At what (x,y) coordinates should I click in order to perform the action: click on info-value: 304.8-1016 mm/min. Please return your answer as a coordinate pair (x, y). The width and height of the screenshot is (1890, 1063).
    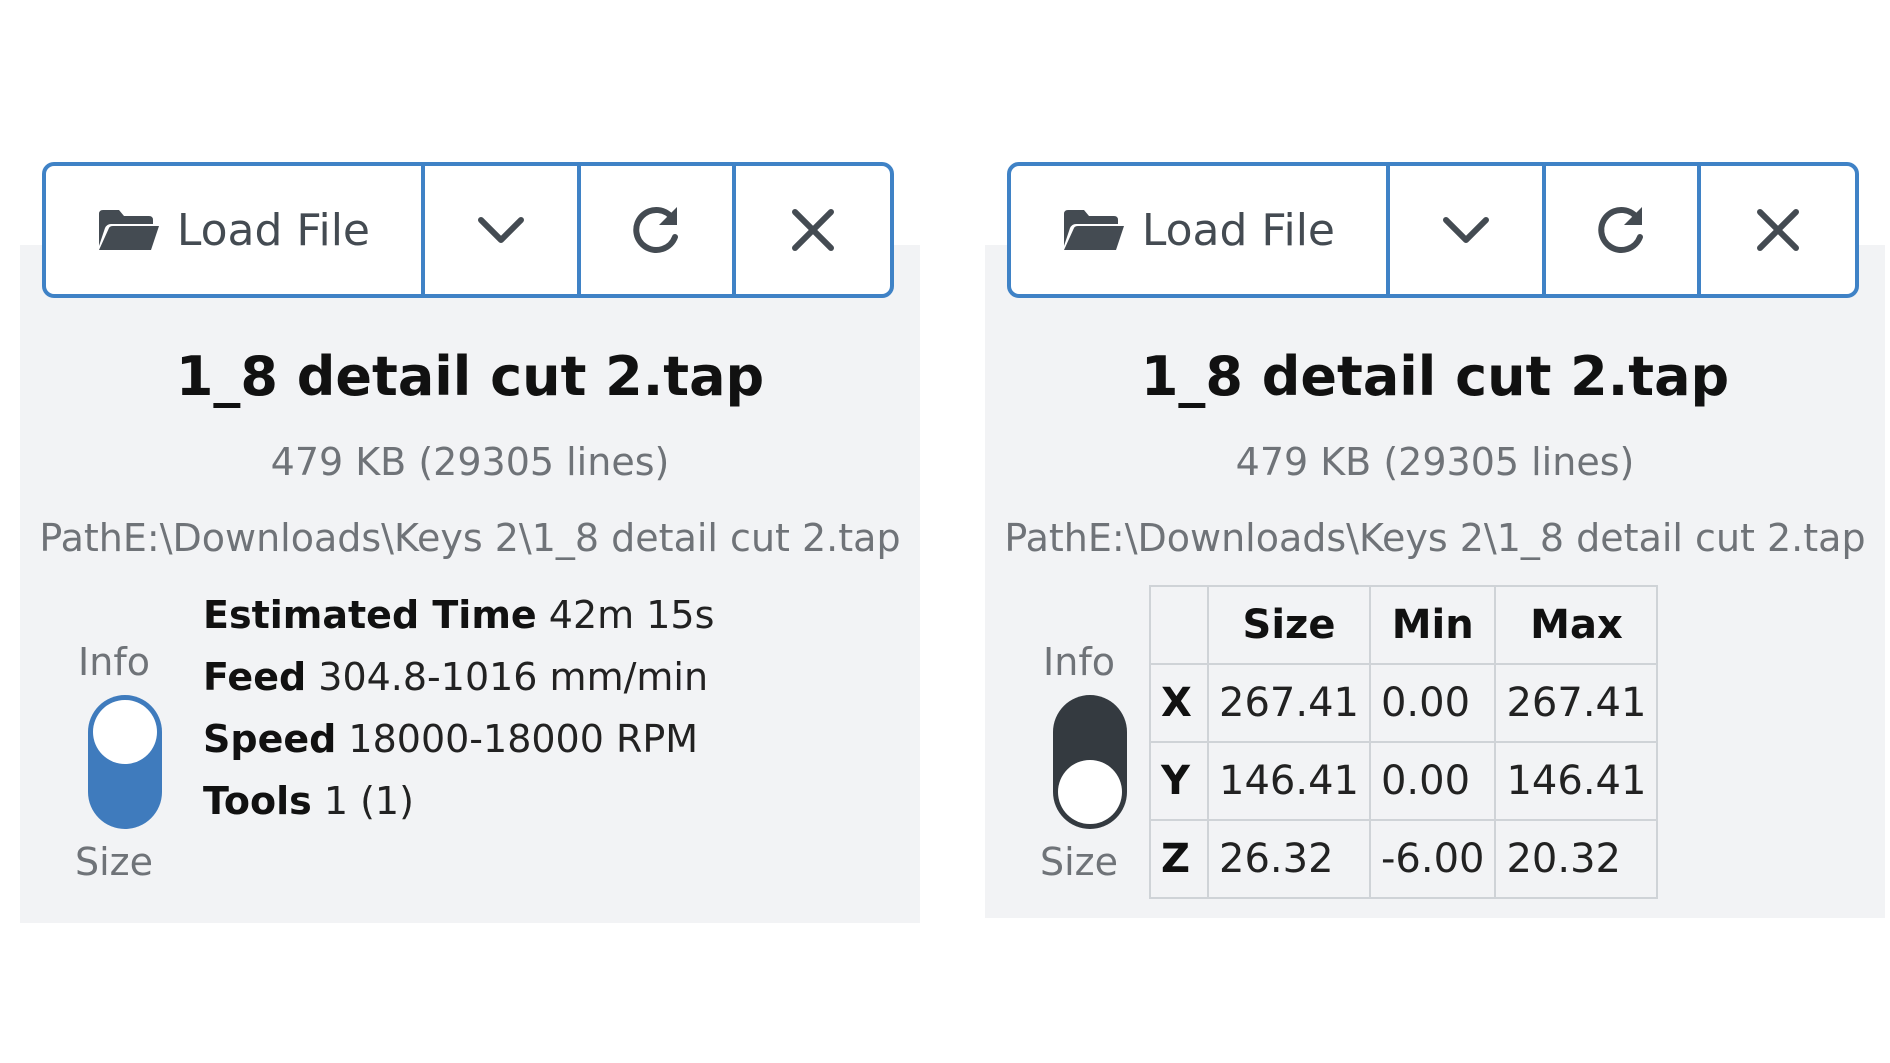
    Looking at the image, I should click on (513, 677).